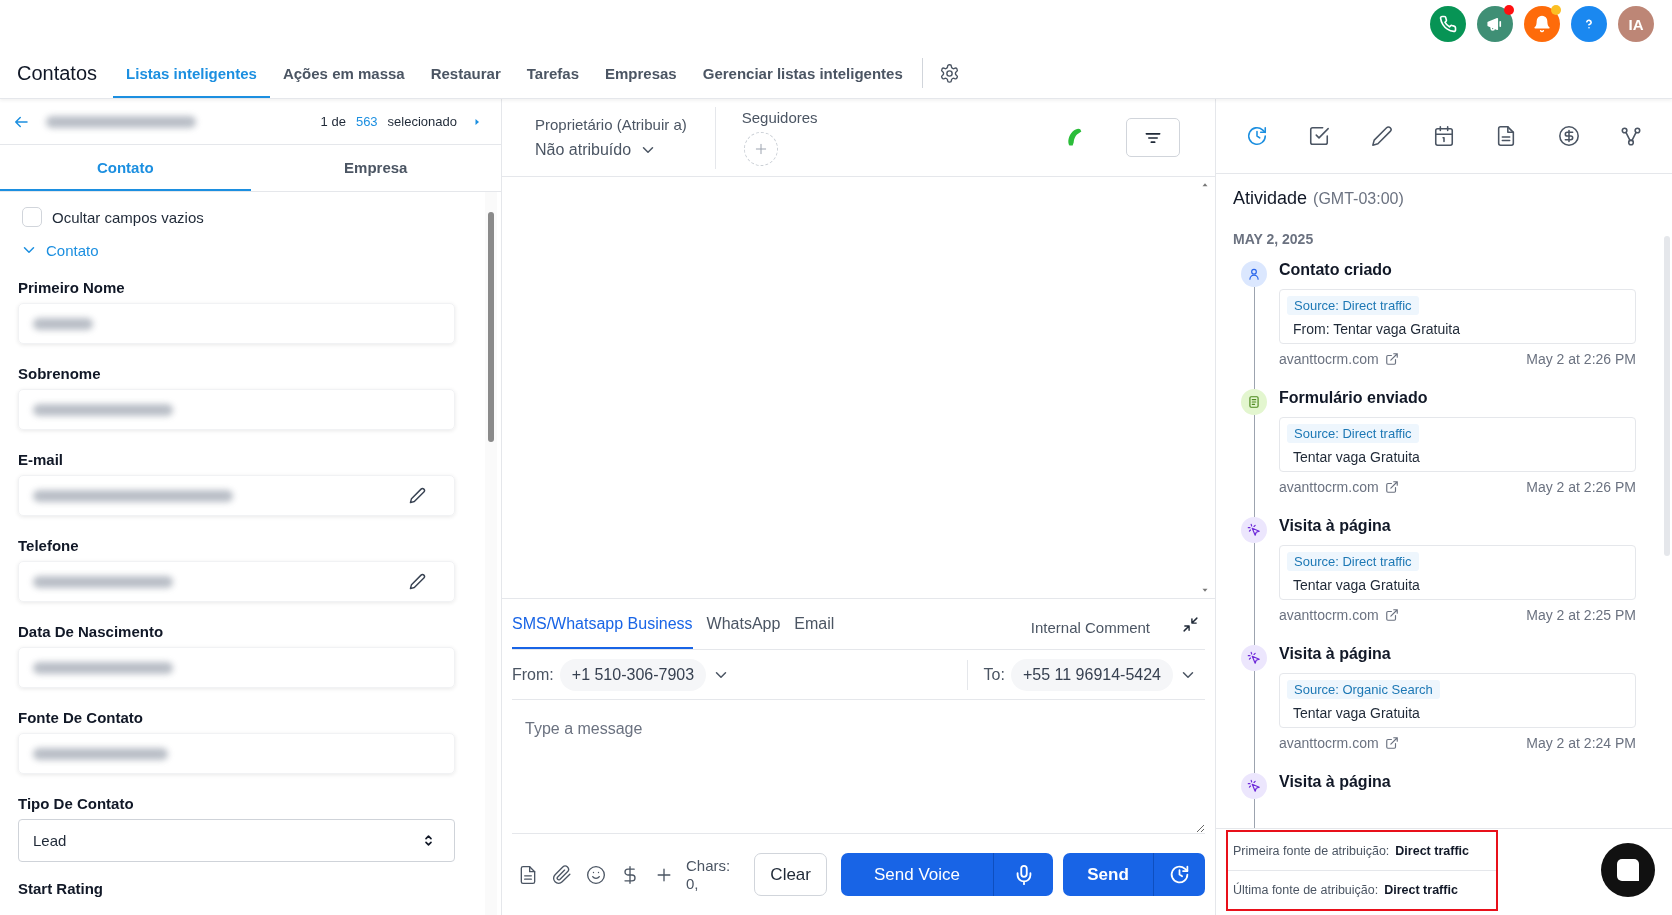 Image resolution: width=1672 pixels, height=915 pixels. I want to click on task-icon, so click(1319, 136).